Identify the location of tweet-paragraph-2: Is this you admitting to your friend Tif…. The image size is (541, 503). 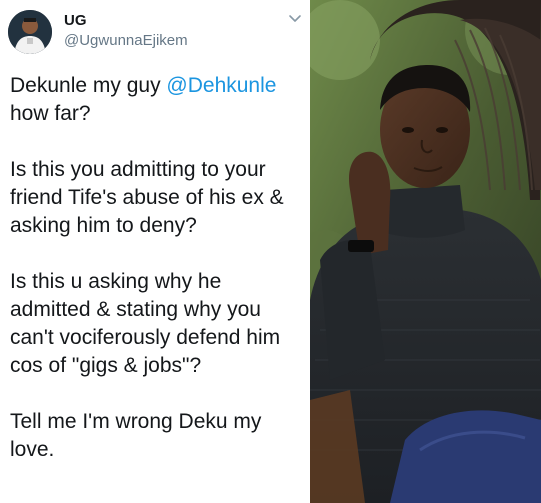
(147, 197).